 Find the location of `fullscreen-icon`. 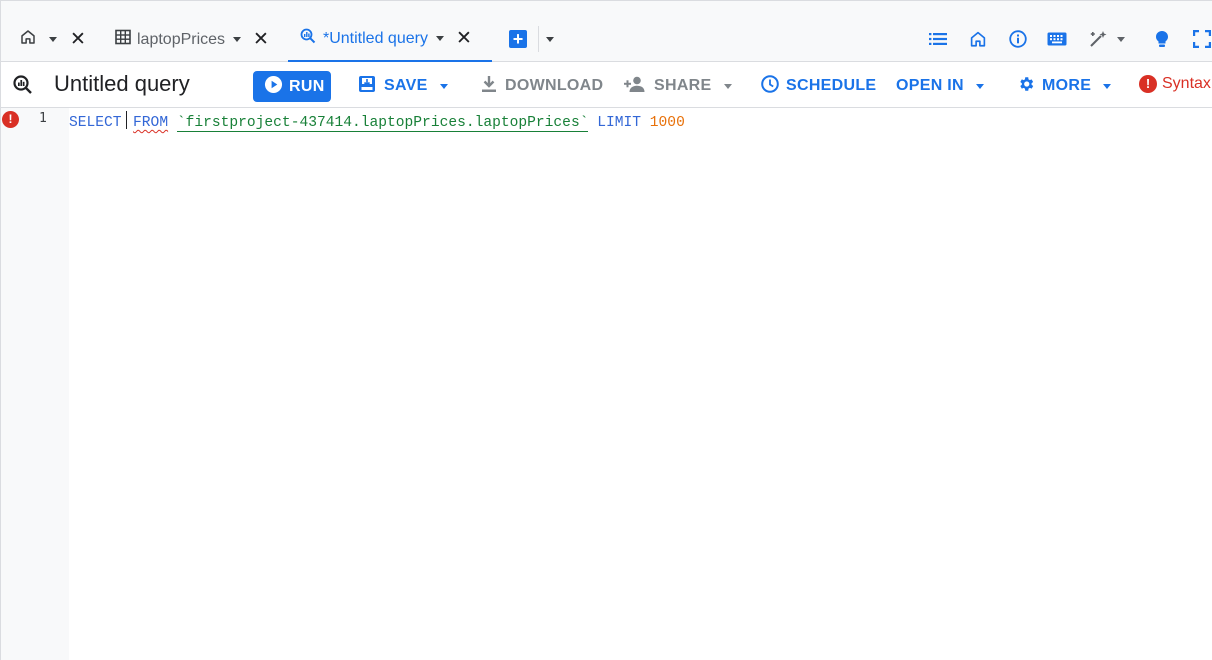

fullscreen-icon is located at coordinates (1202, 39).